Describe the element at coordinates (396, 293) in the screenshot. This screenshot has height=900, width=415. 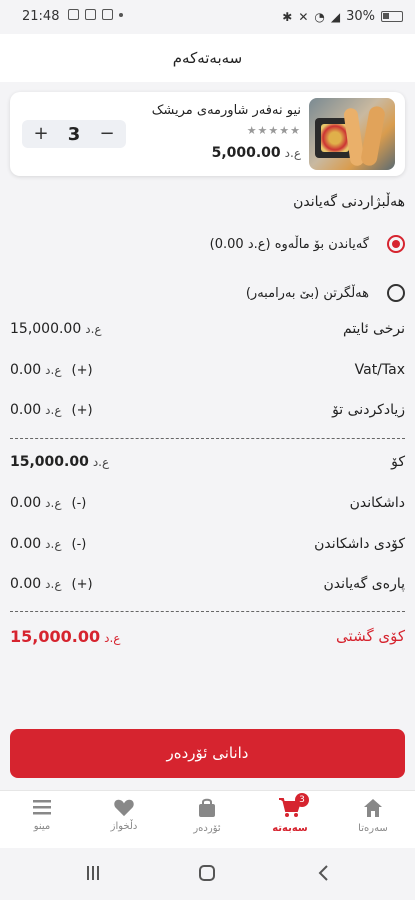
I see `radio-pickup` at that location.